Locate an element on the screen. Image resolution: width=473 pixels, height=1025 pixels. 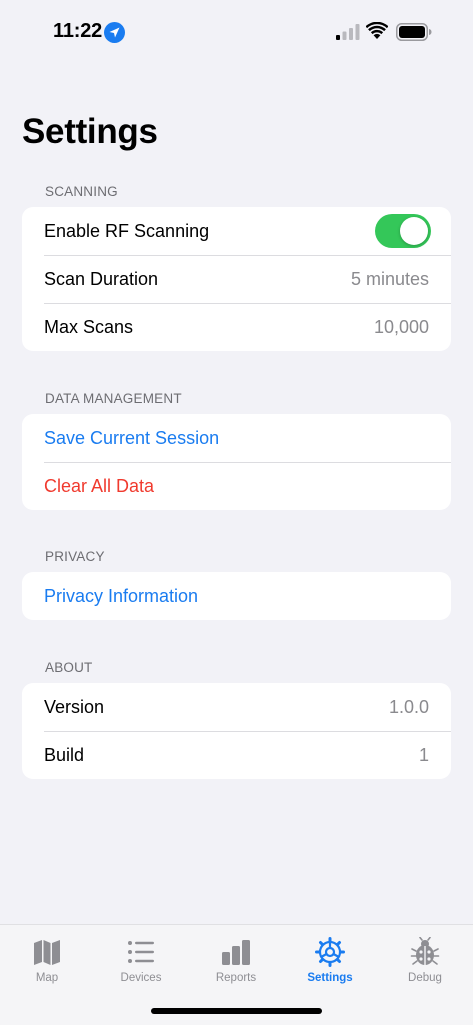
ladybug-icon is located at coordinates (425, 951).